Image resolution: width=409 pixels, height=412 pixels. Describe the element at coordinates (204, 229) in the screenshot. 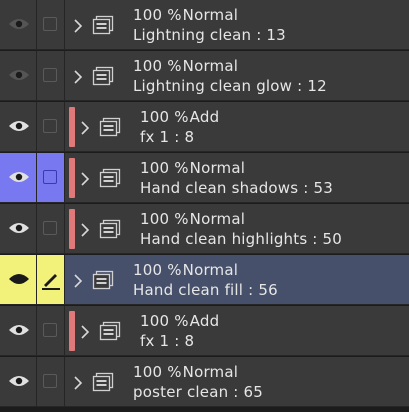

I see `layer-row: 100 %Normal Hand clean highlights : 50` at that location.